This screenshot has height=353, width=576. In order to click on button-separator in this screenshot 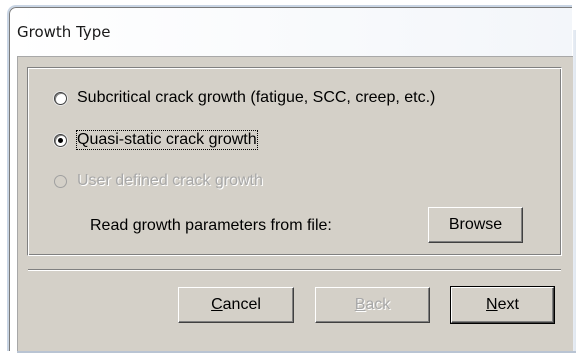, I will do `click(294, 270)`.